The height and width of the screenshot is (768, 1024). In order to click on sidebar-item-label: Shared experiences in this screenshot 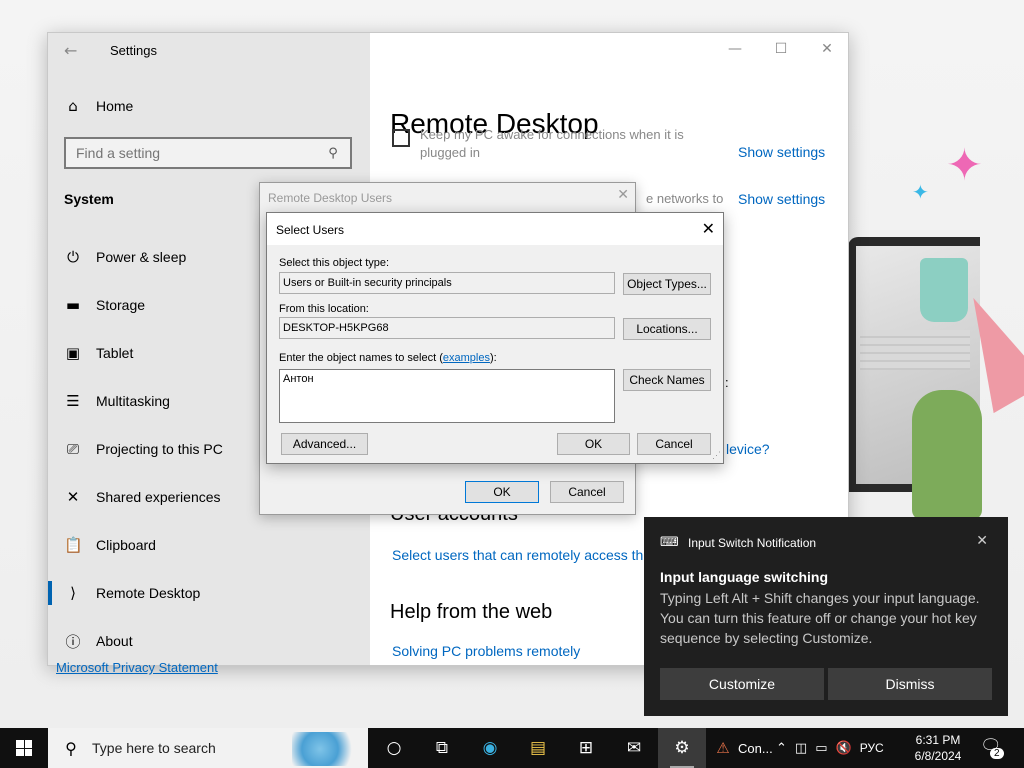, I will do `click(158, 497)`.